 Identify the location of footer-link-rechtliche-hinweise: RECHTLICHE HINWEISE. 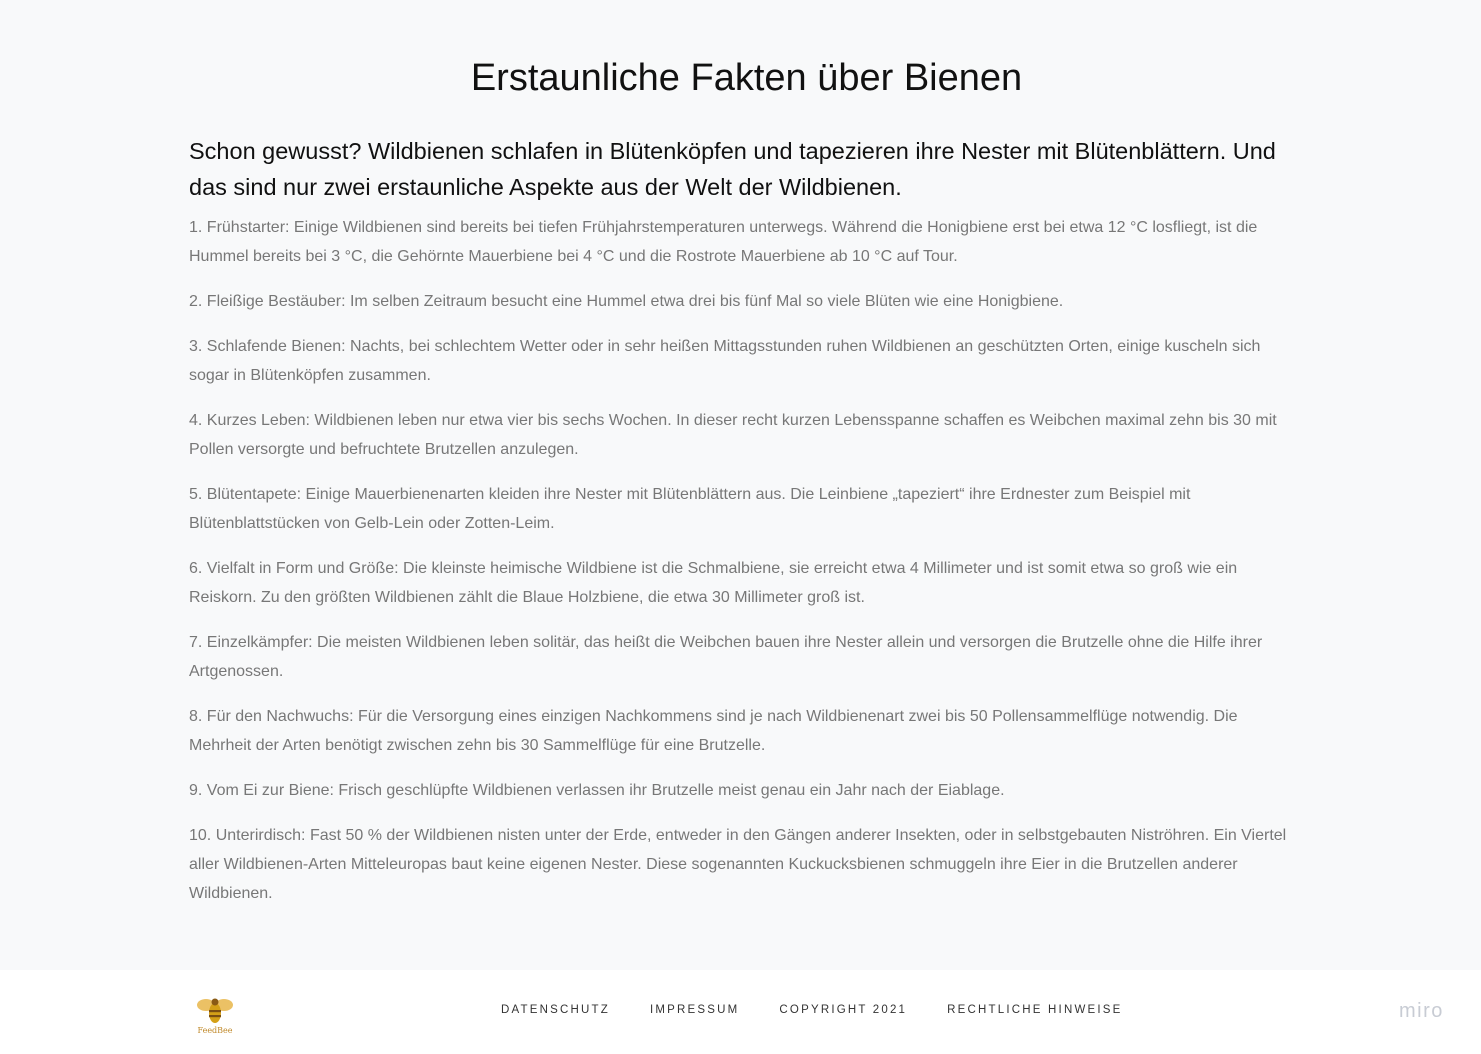
(1034, 1010).